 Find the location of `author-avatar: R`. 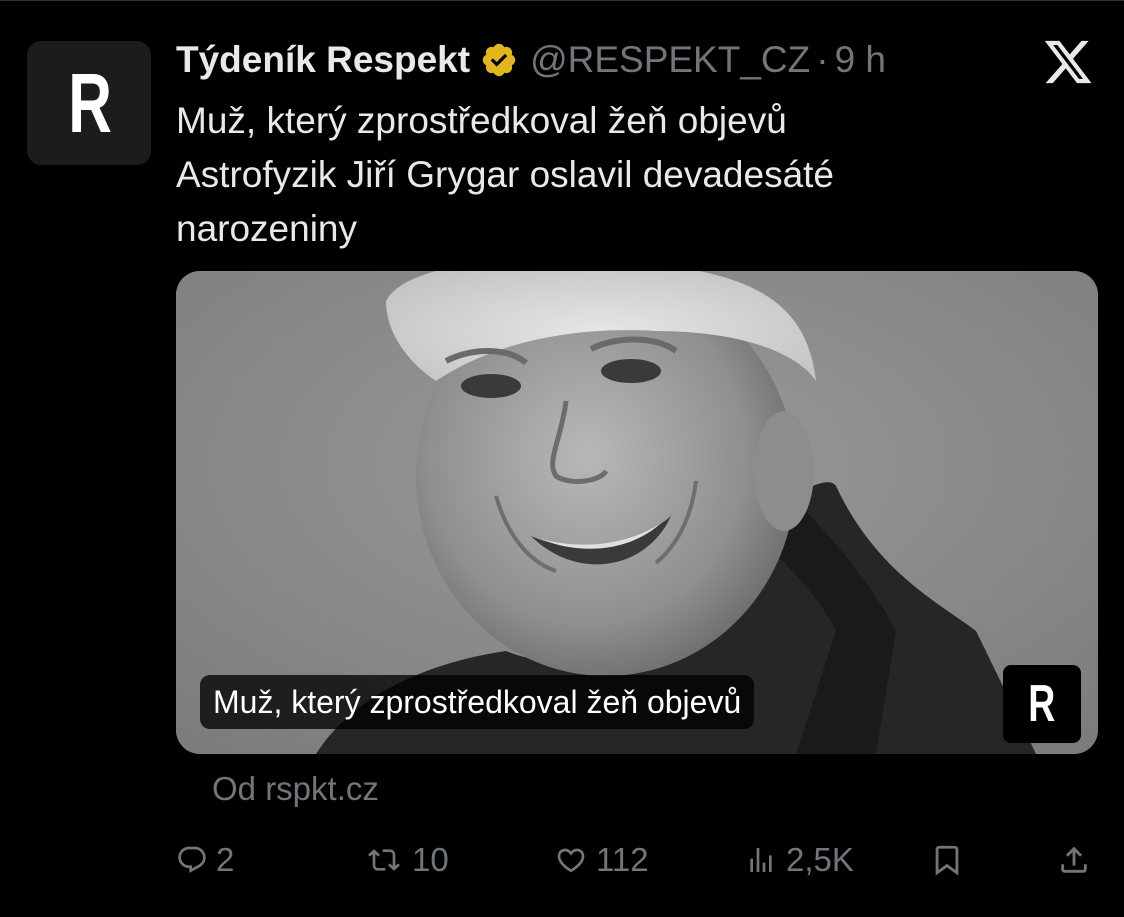

author-avatar: R is located at coordinates (89, 103).